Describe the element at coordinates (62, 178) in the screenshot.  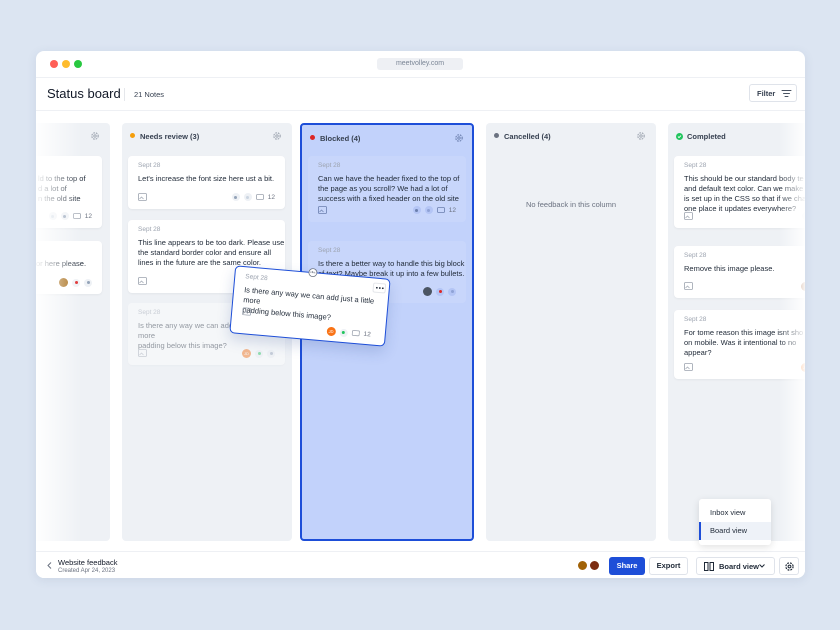
I see `card-text-line: ld to the top of` at that location.